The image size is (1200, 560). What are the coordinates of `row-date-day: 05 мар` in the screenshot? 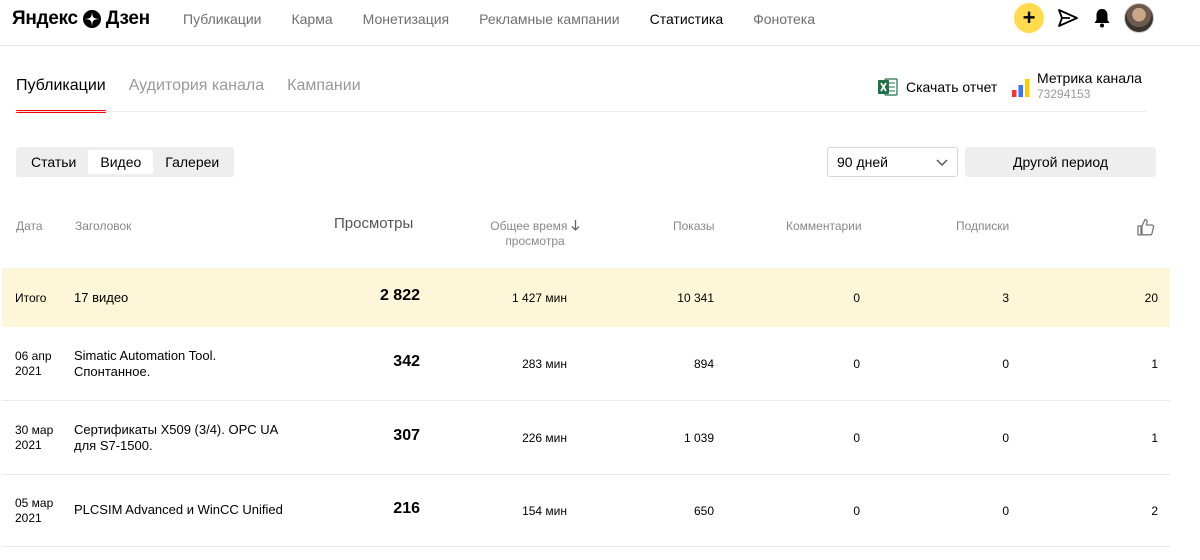 It's located at (34, 503).